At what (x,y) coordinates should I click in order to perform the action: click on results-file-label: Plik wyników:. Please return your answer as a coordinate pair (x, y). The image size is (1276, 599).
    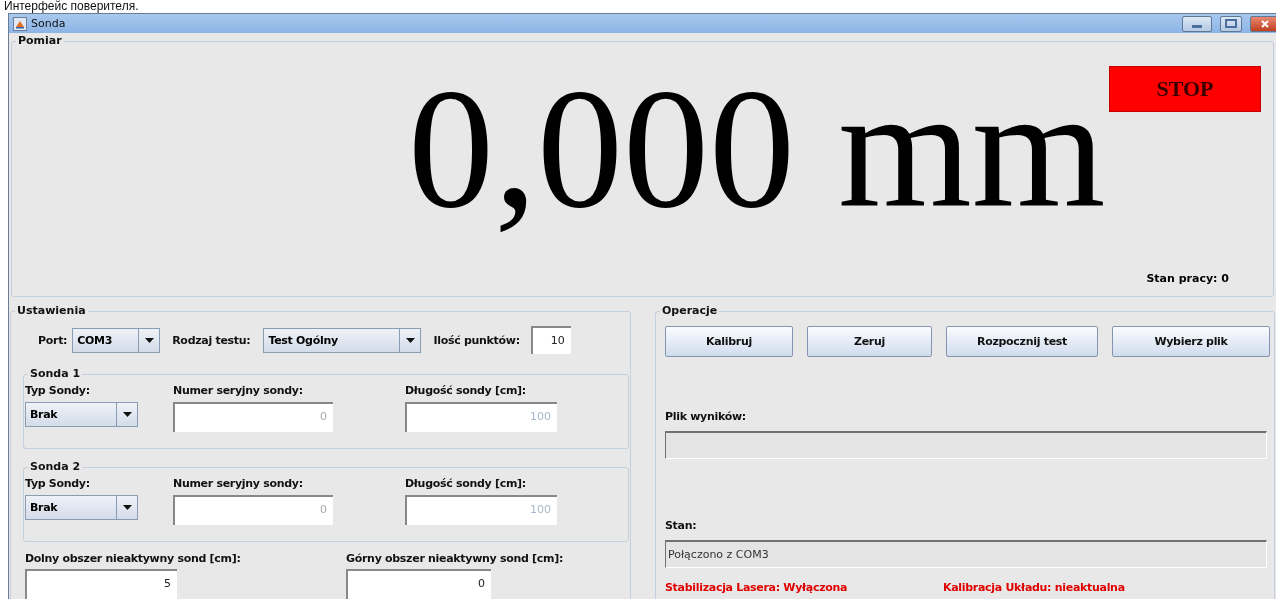
    Looking at the image, I should click on (706, 416).